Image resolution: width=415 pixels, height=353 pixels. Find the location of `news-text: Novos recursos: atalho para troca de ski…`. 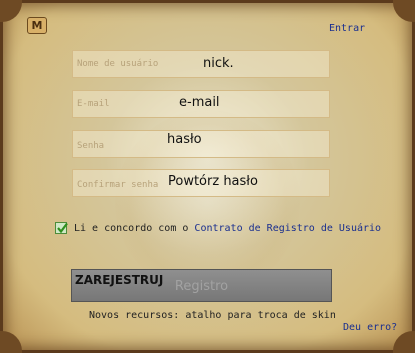

news-text: Novos recursos: atalho para troca de ski… is located at coordinates (212, 315).